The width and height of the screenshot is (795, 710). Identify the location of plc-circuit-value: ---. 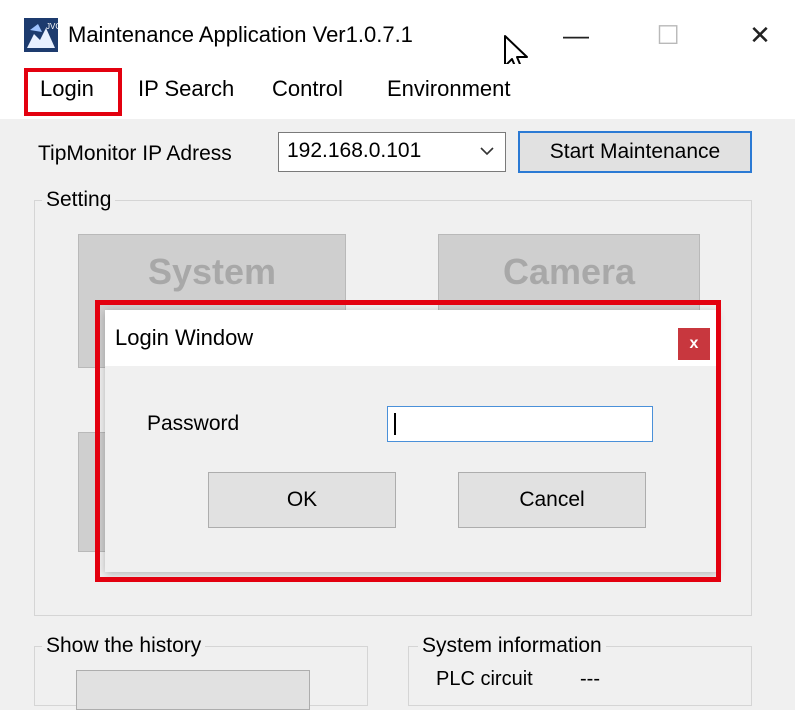
(590, 679).